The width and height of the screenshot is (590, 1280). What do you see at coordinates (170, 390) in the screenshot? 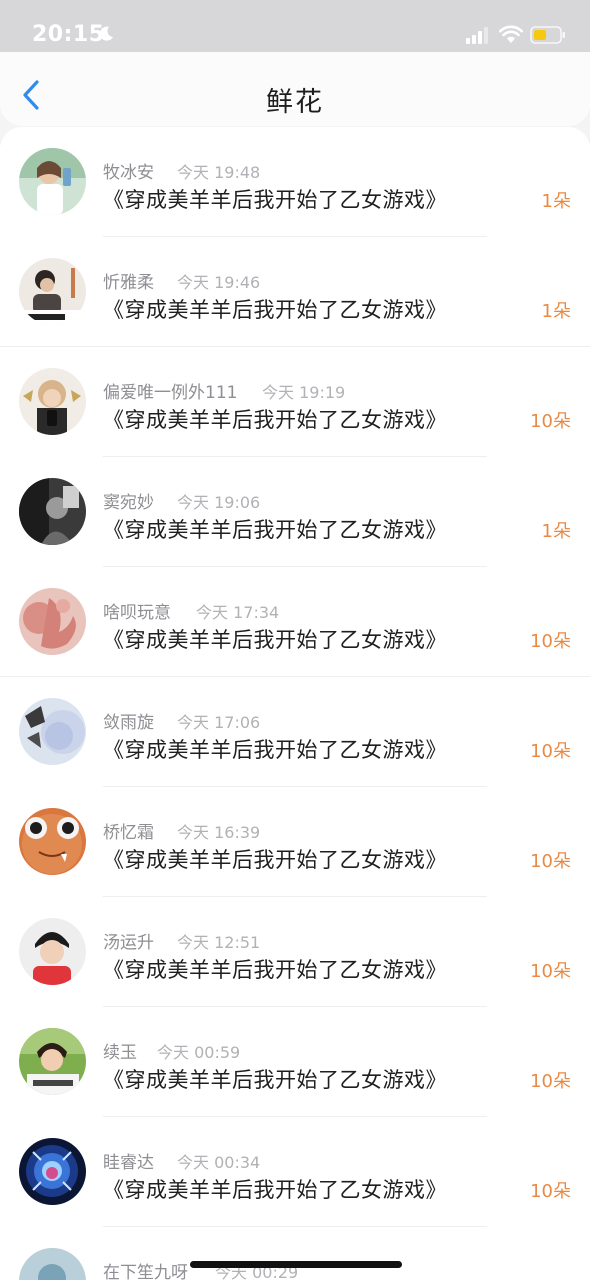
I see `user-name: 偏爱唯一例外111` at bounding box center [170, 390].